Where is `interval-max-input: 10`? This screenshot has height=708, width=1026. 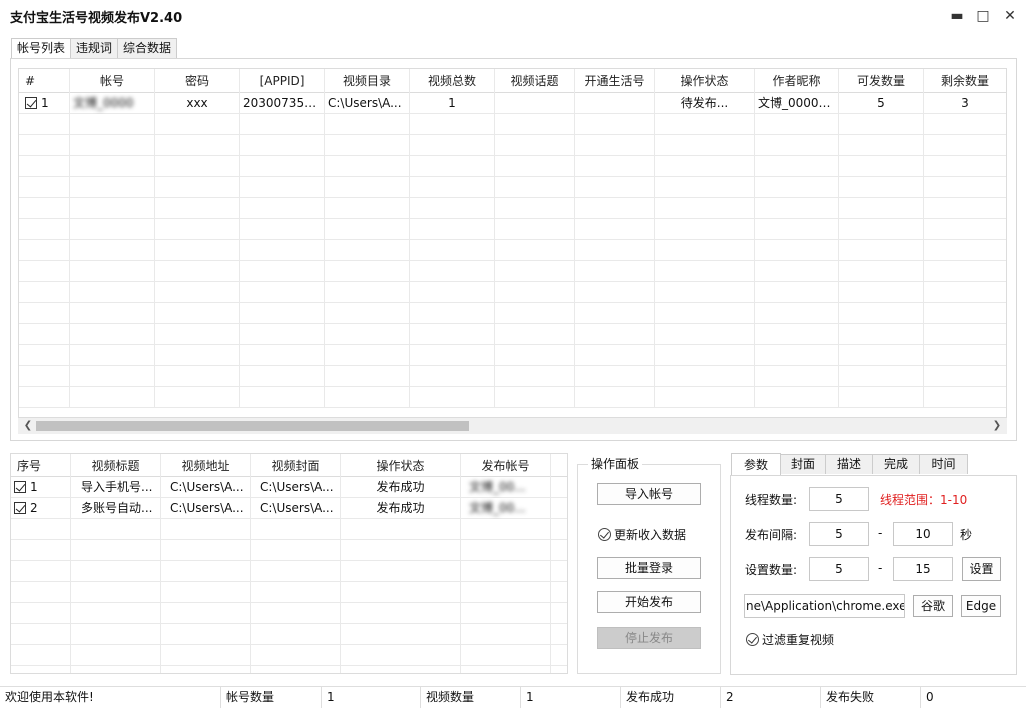 interval-max-input: 10 is located at coordinates (923, 534).